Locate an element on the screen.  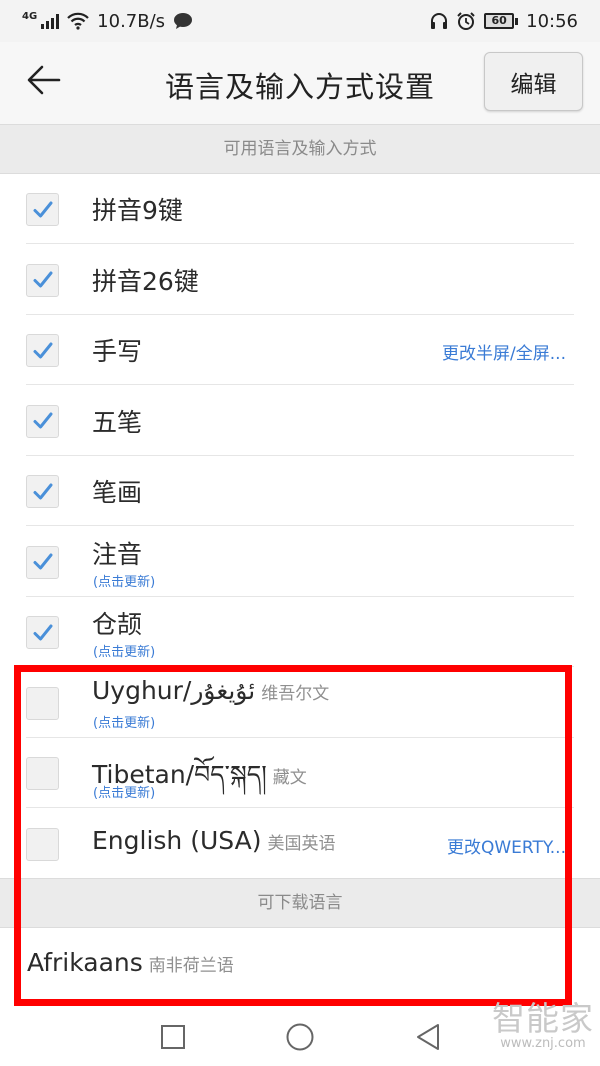
input-method-sub-label: 藏文 is located at coordinates (289, 778).